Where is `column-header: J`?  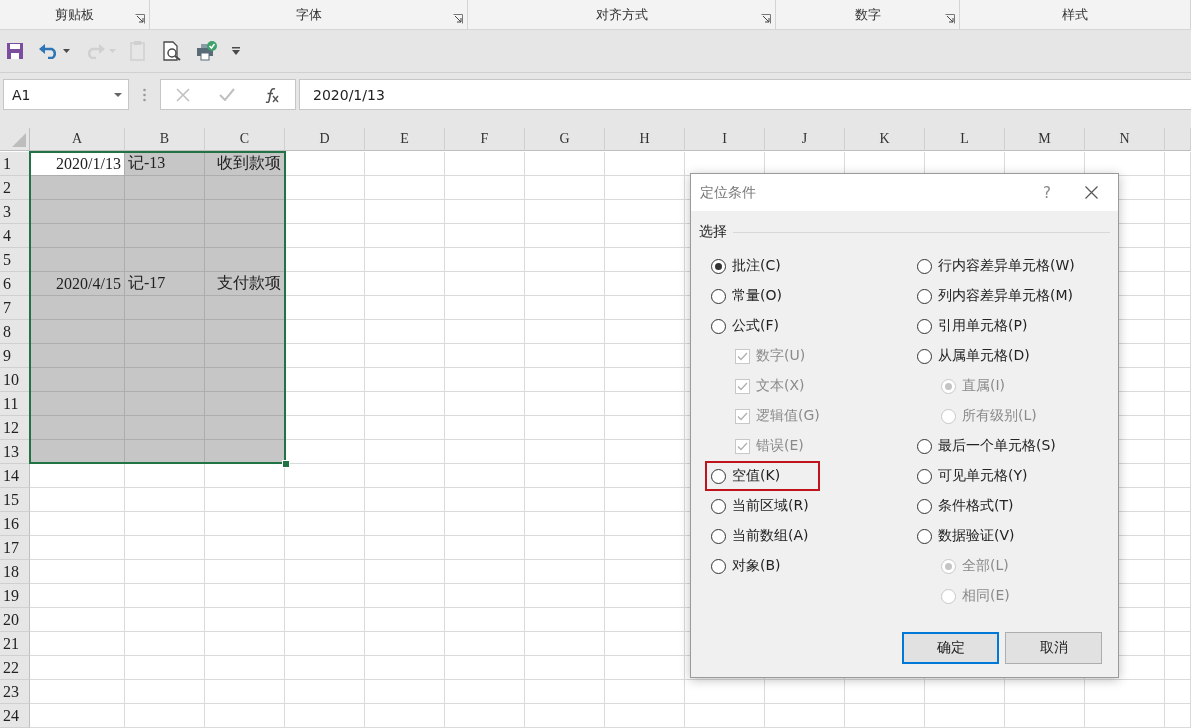
column-header: J is located at coordinates (805, 139).